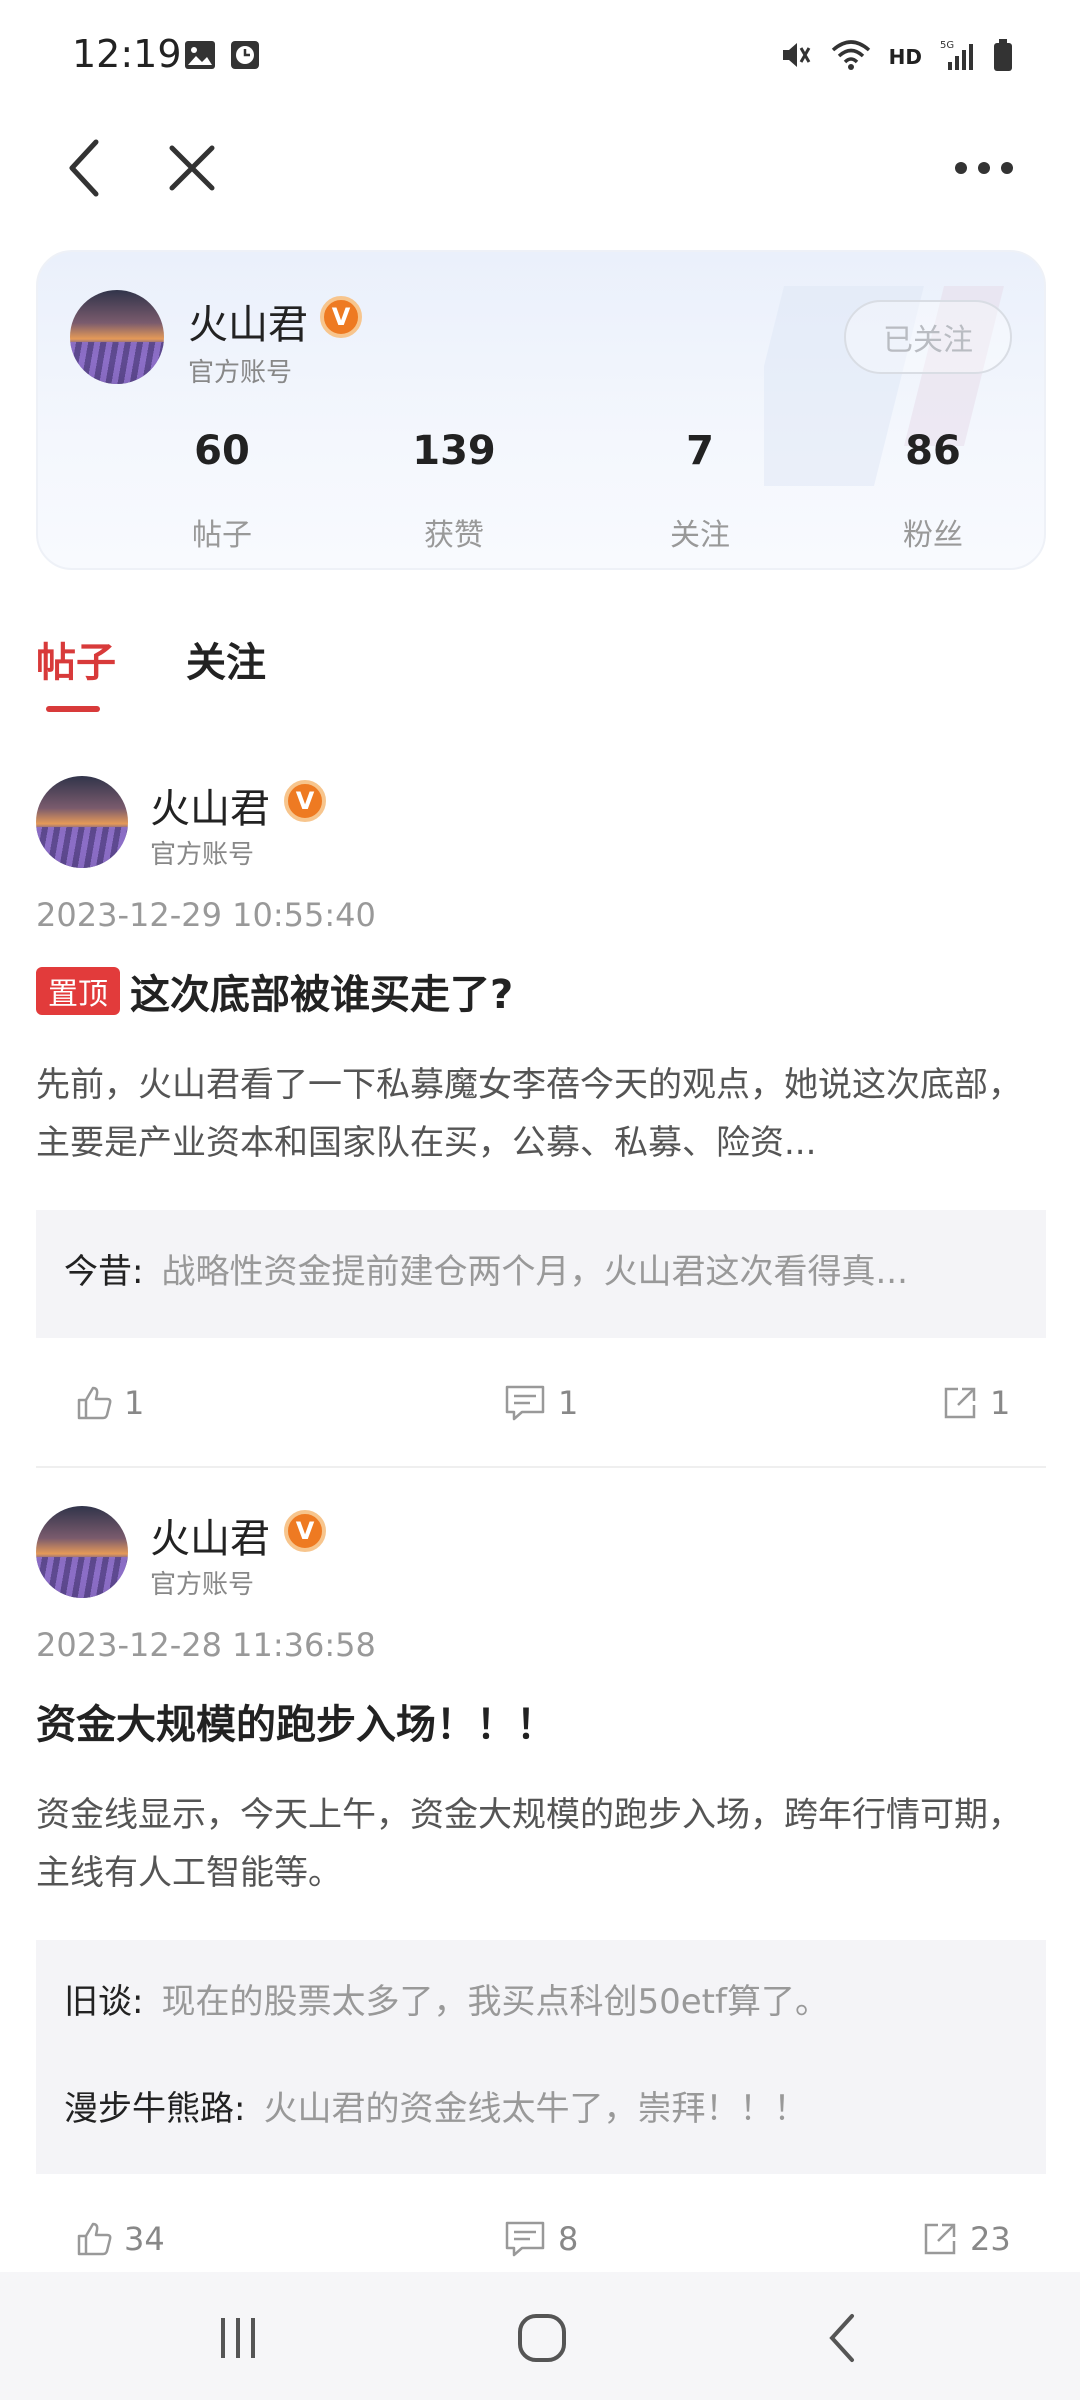 This screenshot has height=2400, width=1080. What do you see at coordinates (957, 57) in the screenshot?
I see `signal-icon: 5G` at bounding box center [957, 57].